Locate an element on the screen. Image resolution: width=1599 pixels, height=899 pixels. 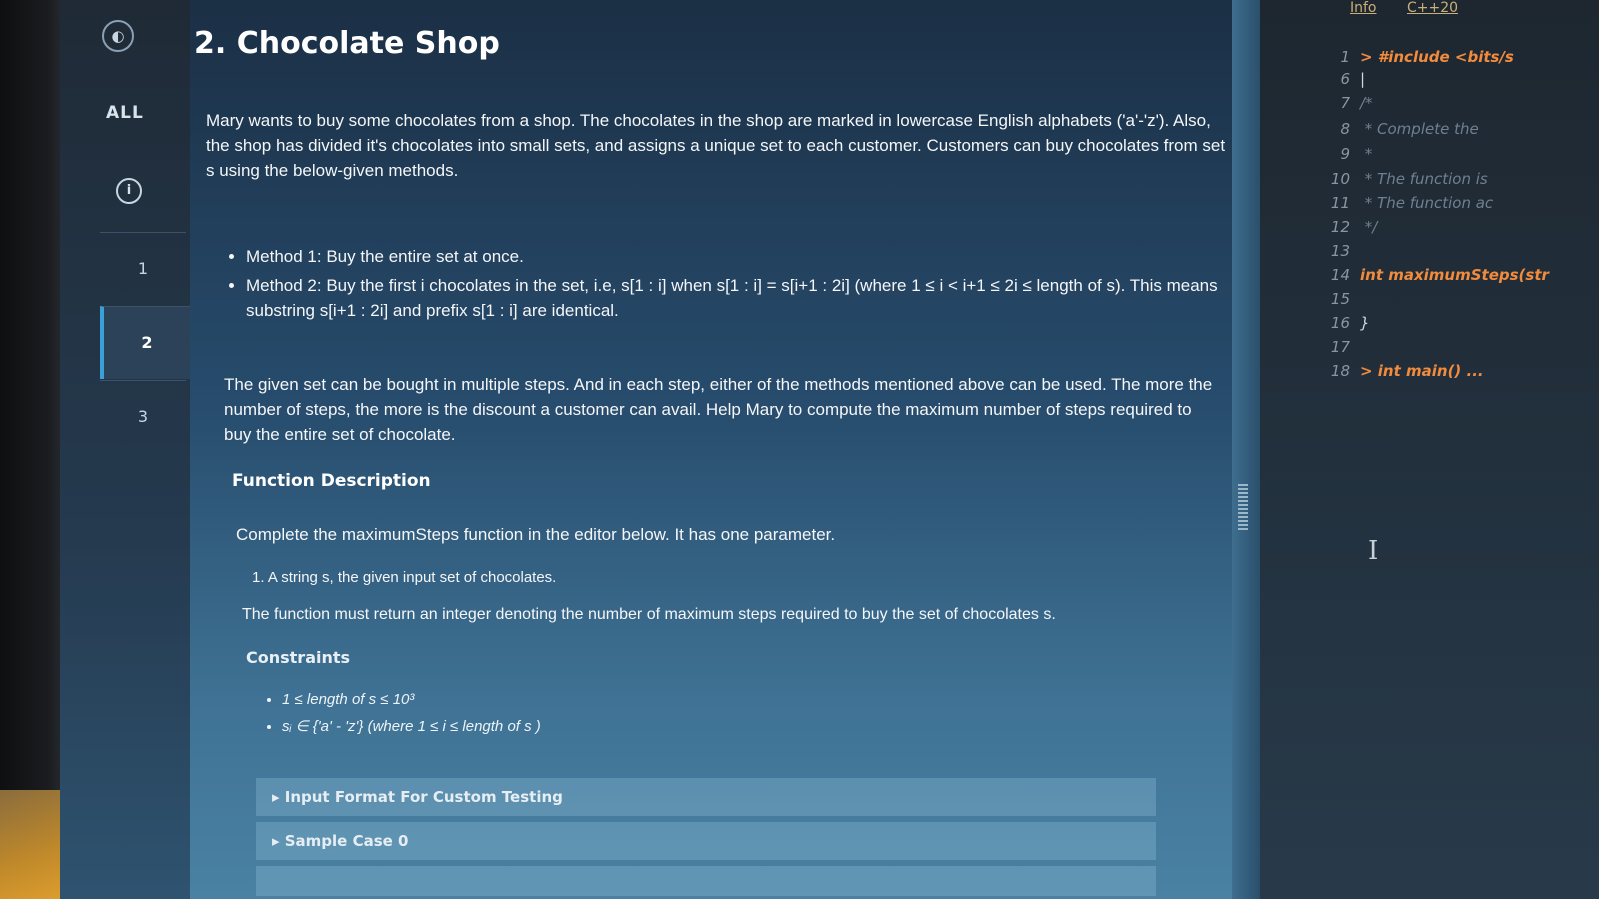
editor-toolbar: Info C++20 is located at coordinates (1417, 8).